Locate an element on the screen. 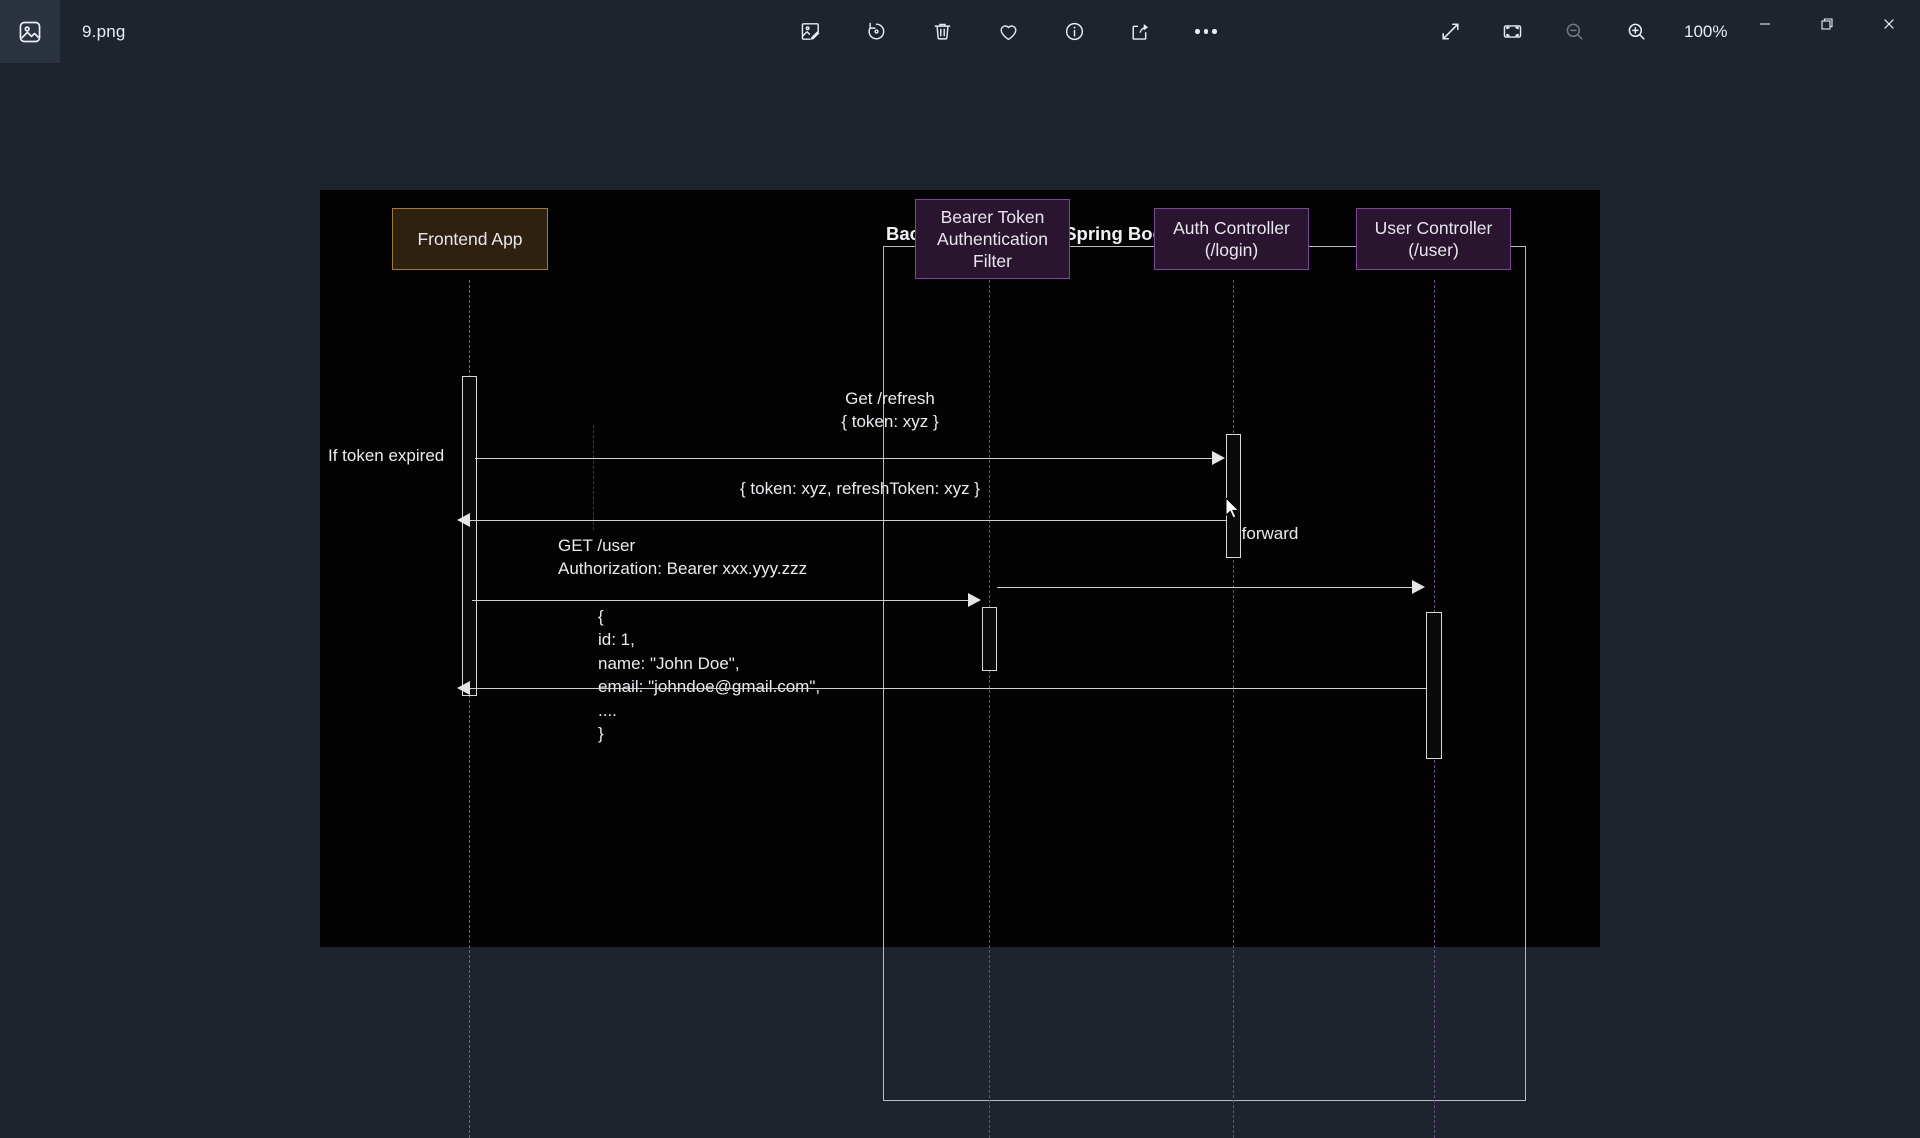  participant-user-controller: User Controller (/user) is located at coordinates (1433, 239).